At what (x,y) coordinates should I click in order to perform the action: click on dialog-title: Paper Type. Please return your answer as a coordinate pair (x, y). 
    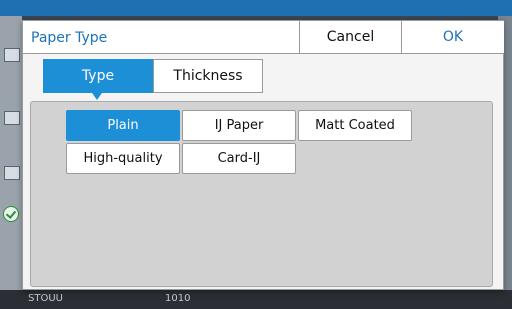
    Looking at the image, I should click on (69, 38).